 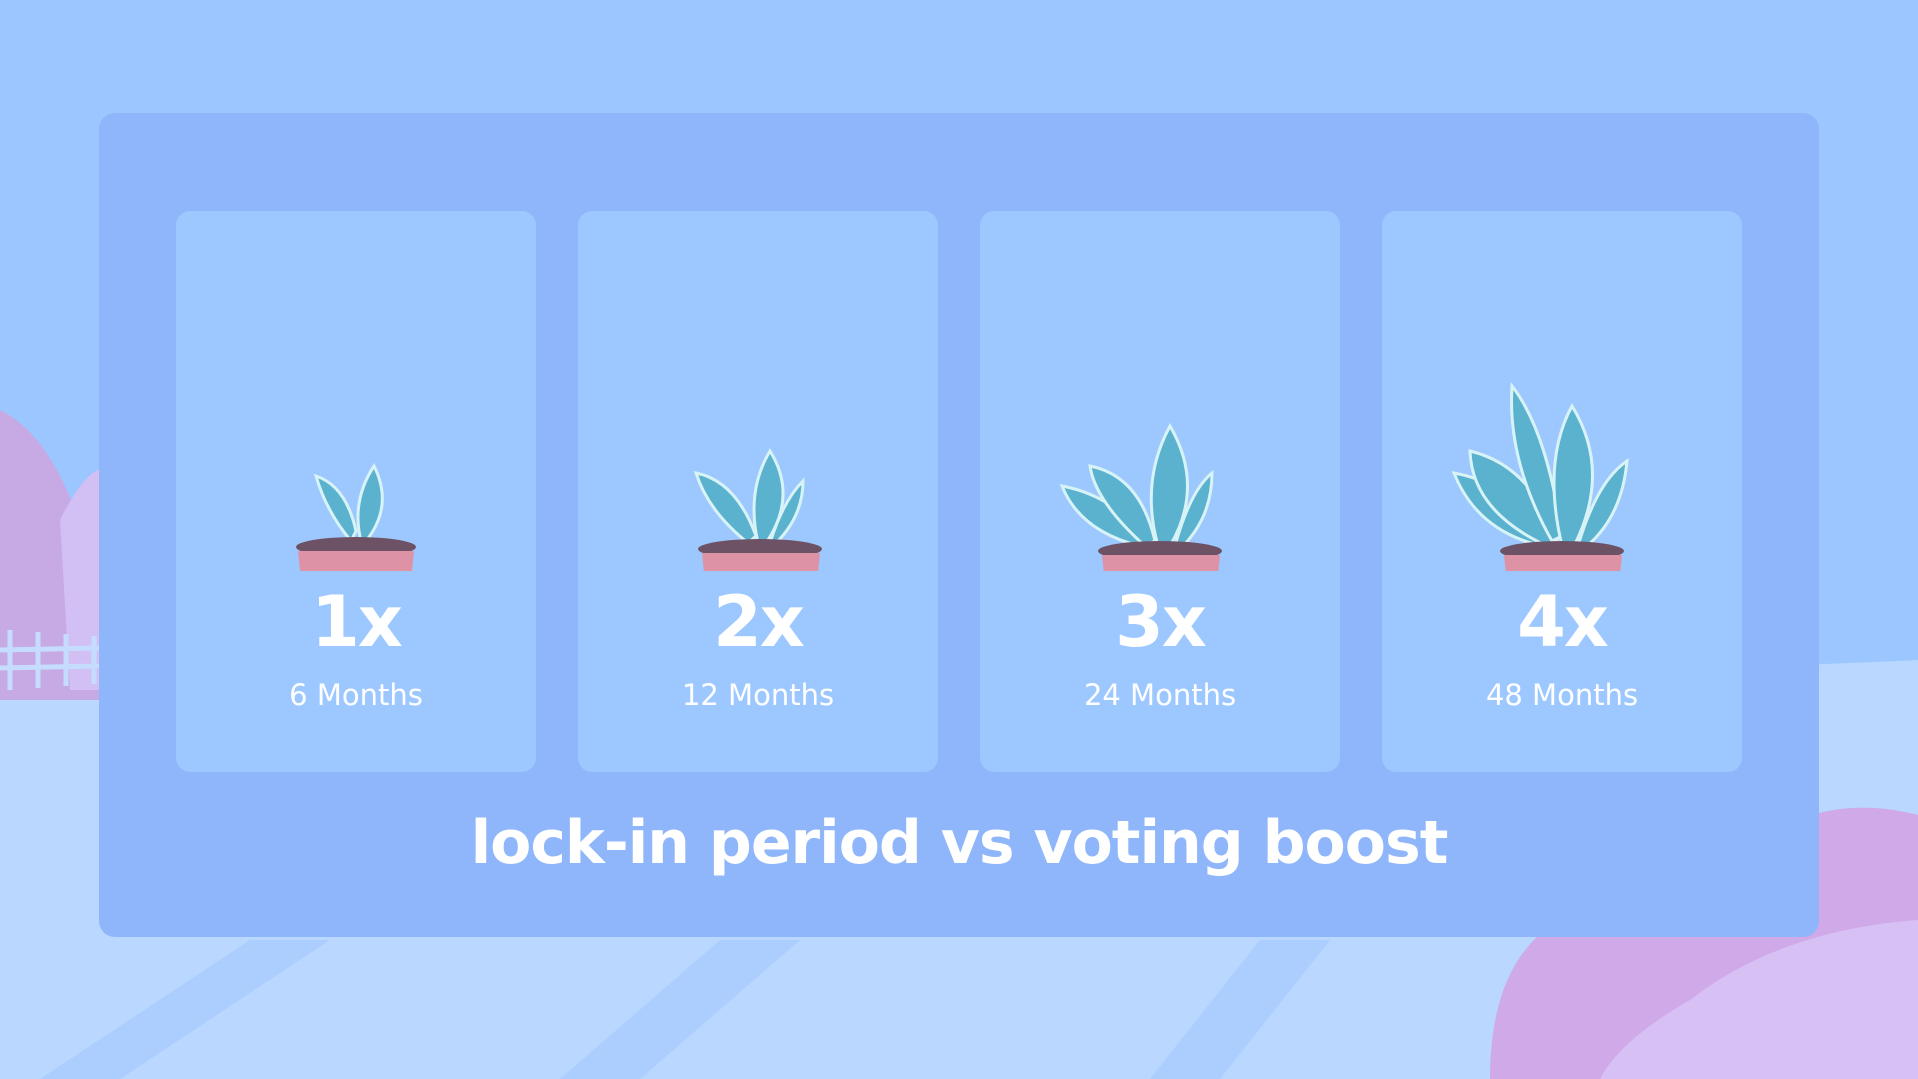 I want to click on boost-card-1: 1x 6 Months, so click(x=356, y=491).